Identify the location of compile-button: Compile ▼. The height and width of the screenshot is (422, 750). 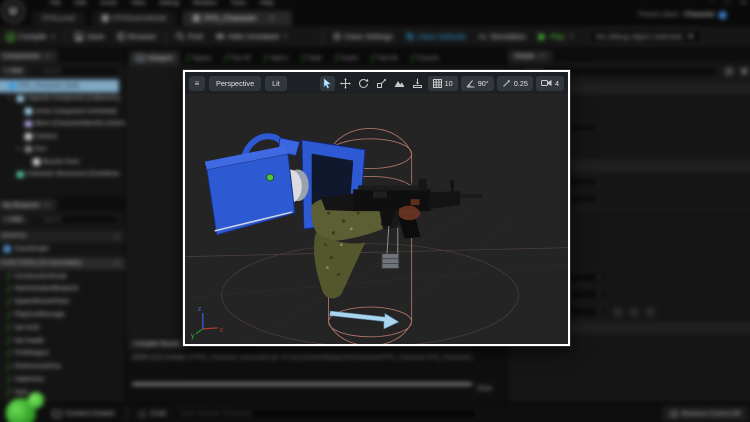
(31, 36).